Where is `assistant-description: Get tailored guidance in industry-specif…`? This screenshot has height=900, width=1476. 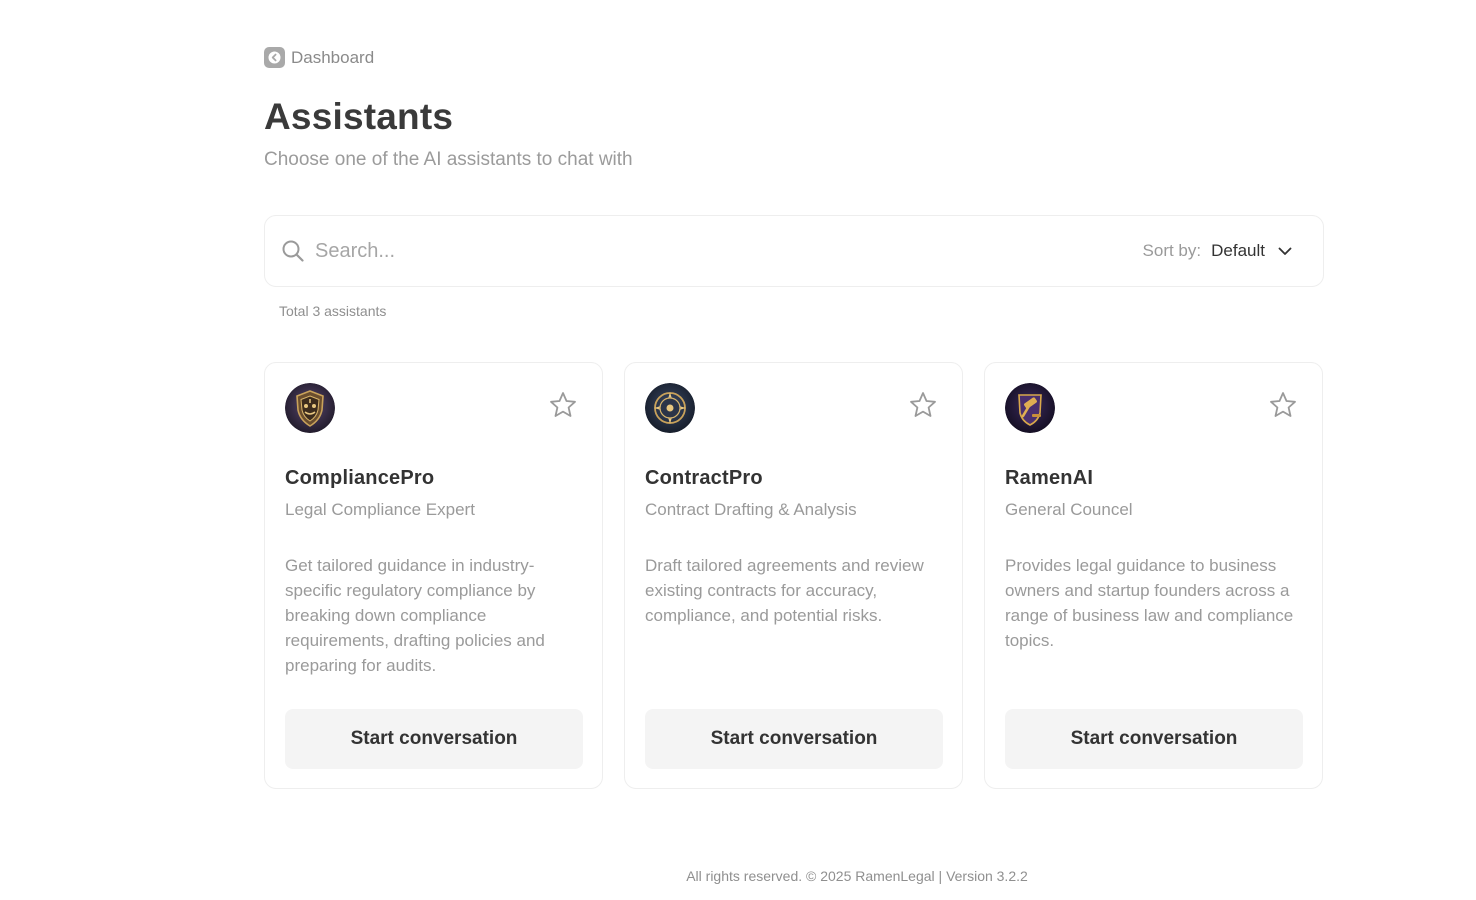
assistant-description: Get tailored guidance in industry-specif… is located at coordinates (415, 615).